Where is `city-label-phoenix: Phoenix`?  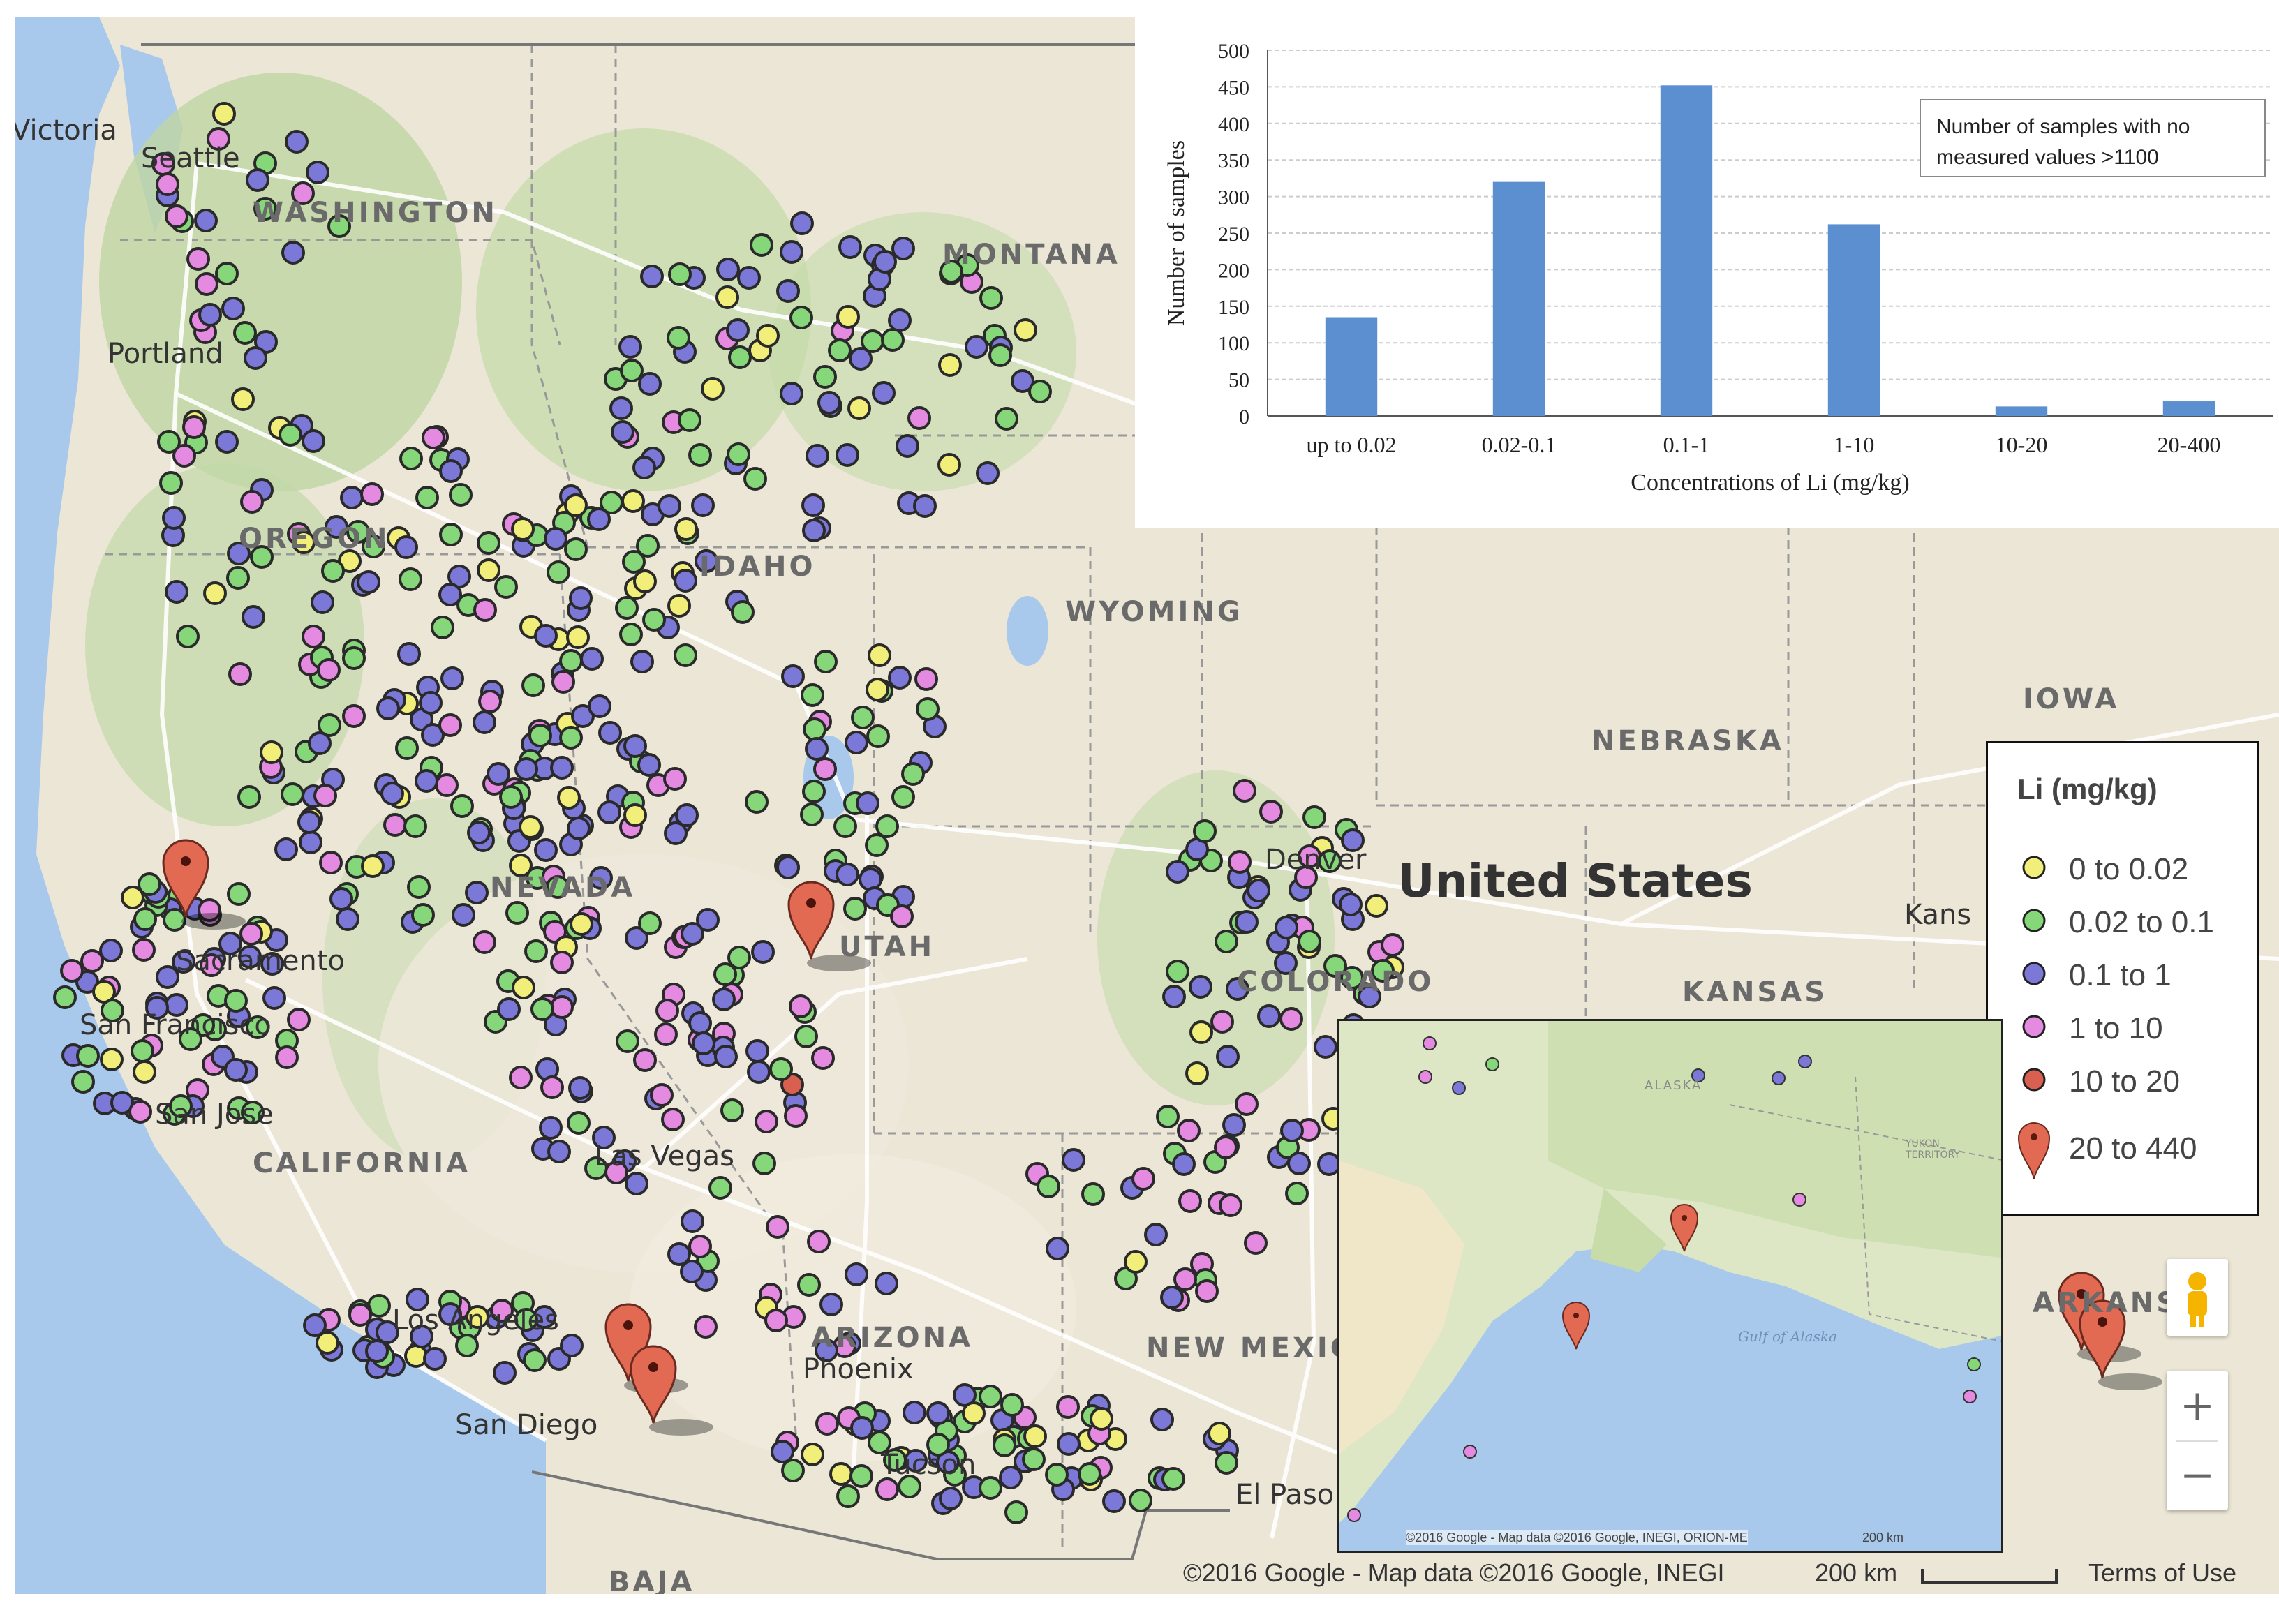 city-label-phoenix: Phoenix is located at coordinates (858, 1369).